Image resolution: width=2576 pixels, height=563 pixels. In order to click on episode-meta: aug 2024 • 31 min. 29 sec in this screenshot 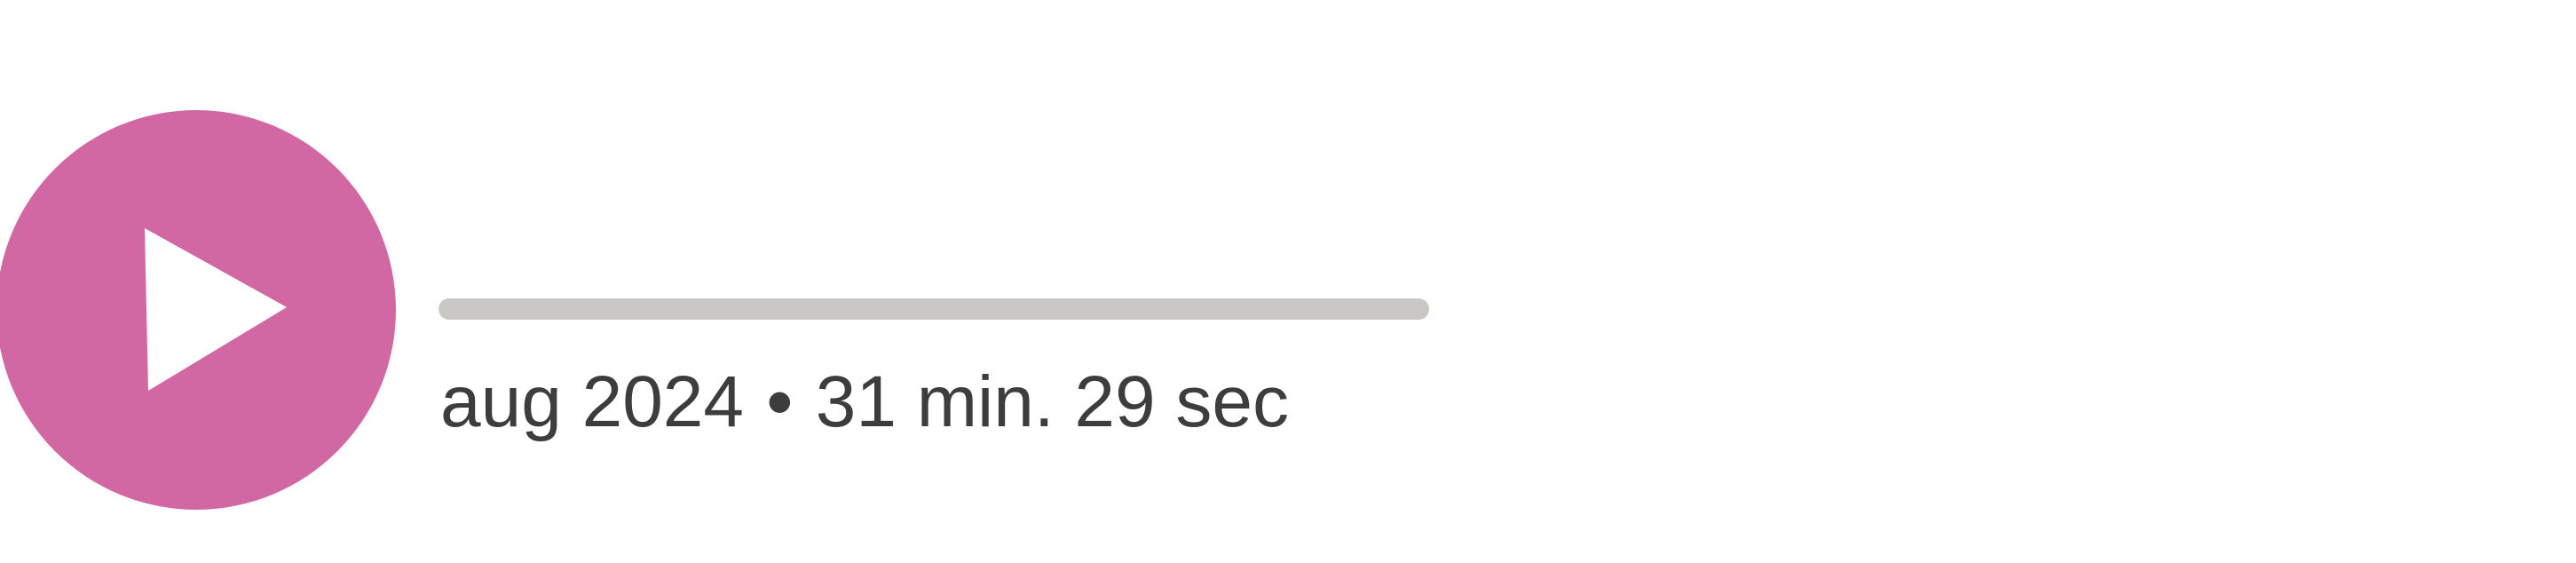, I will do `click(864, 402)`.